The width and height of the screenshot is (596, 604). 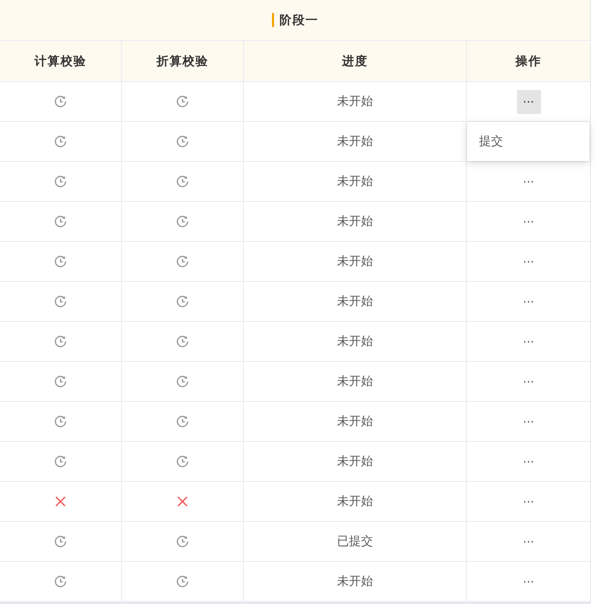 I want to click on stage-title: 阶段一, so click(x=299, y=20).